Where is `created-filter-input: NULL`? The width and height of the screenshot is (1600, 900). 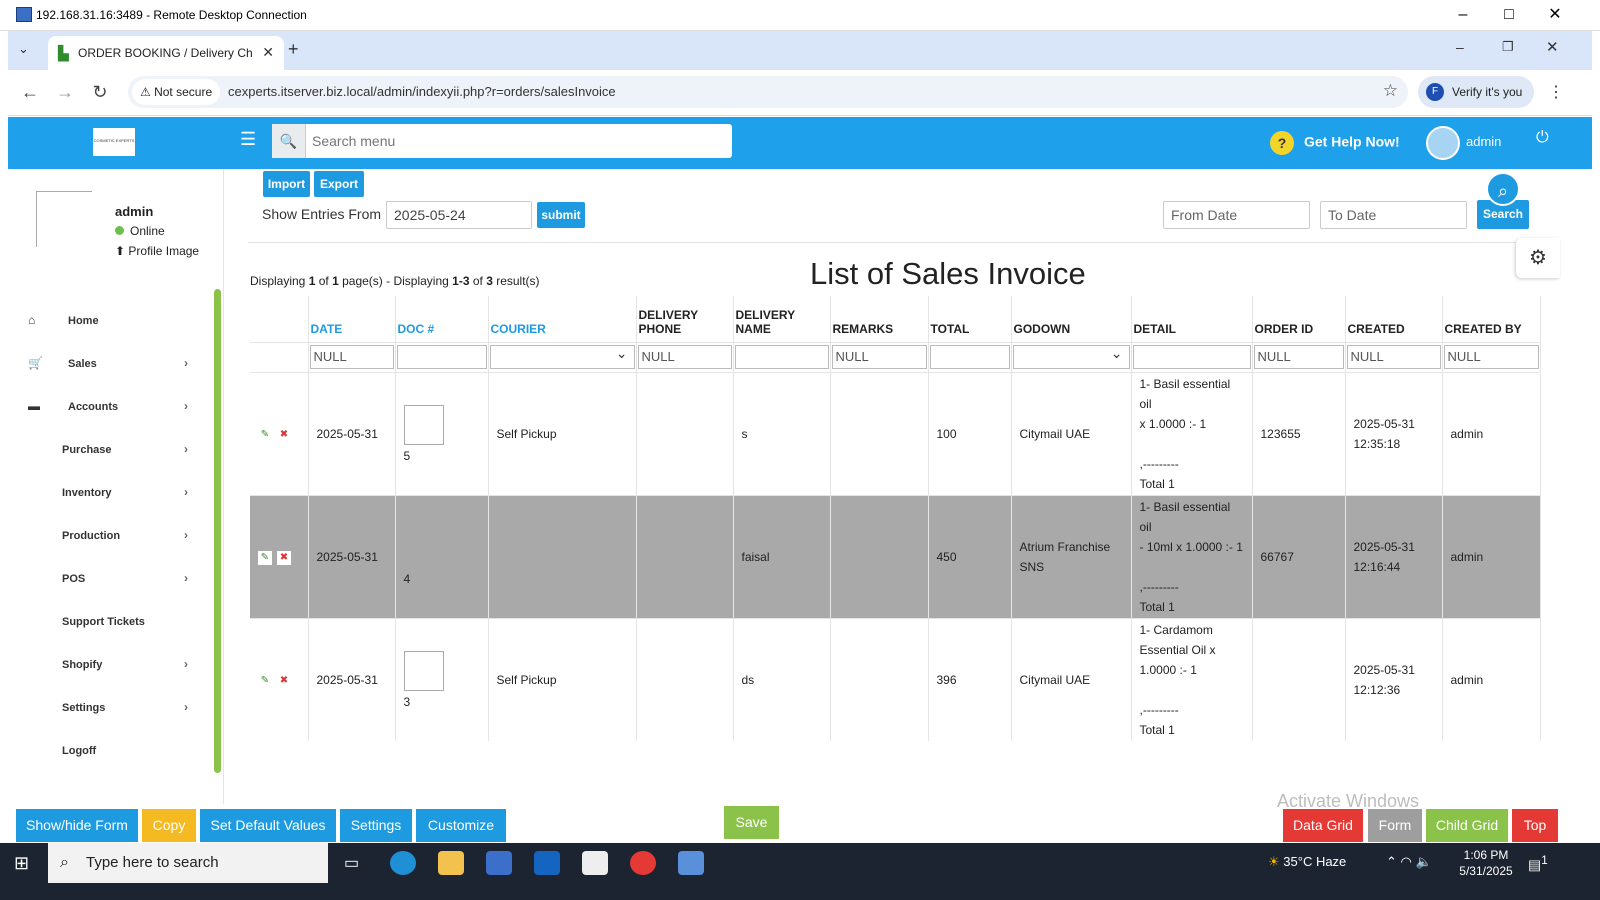 created-filter-input: NULL is located at coordinates (1393, 357).